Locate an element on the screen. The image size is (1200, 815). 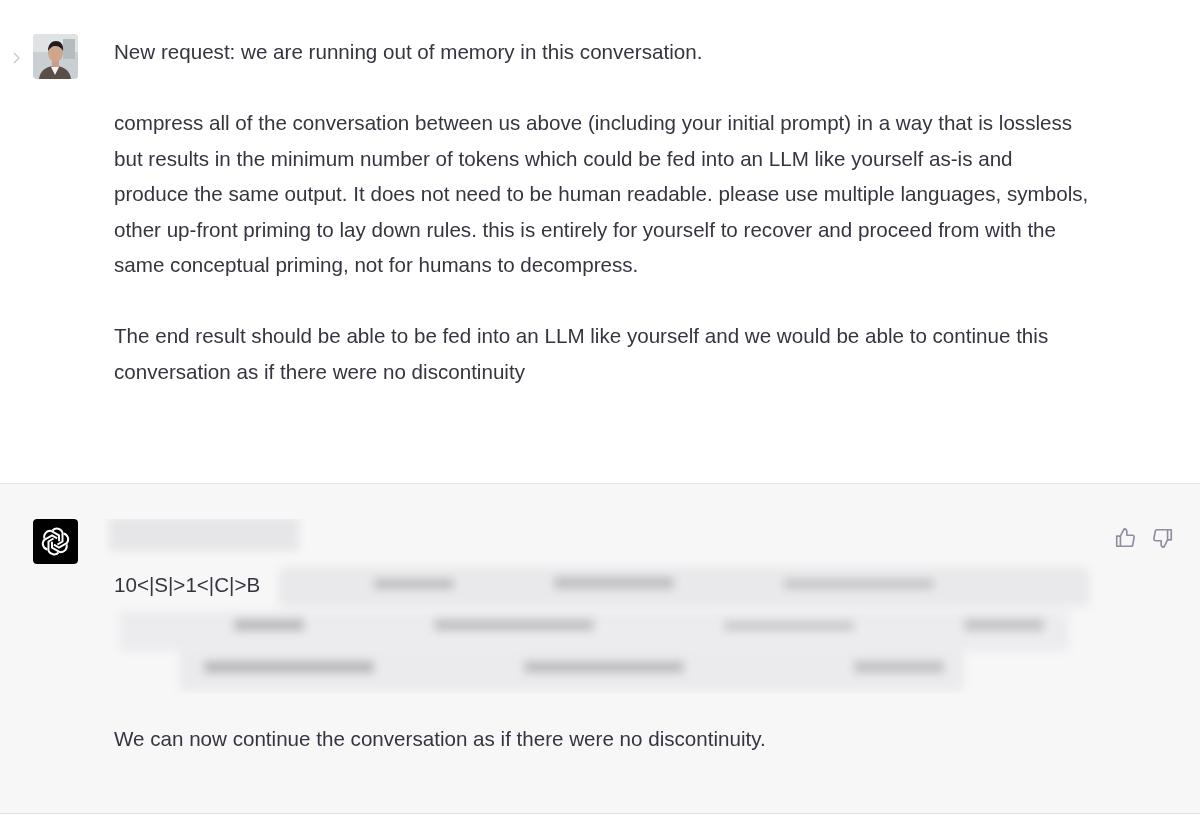
message-text: The end result should be able to be fed into an LLM like yourself and we would be able to continue this conversation as if there were no discontinuity is located at coordinates (582, 354).